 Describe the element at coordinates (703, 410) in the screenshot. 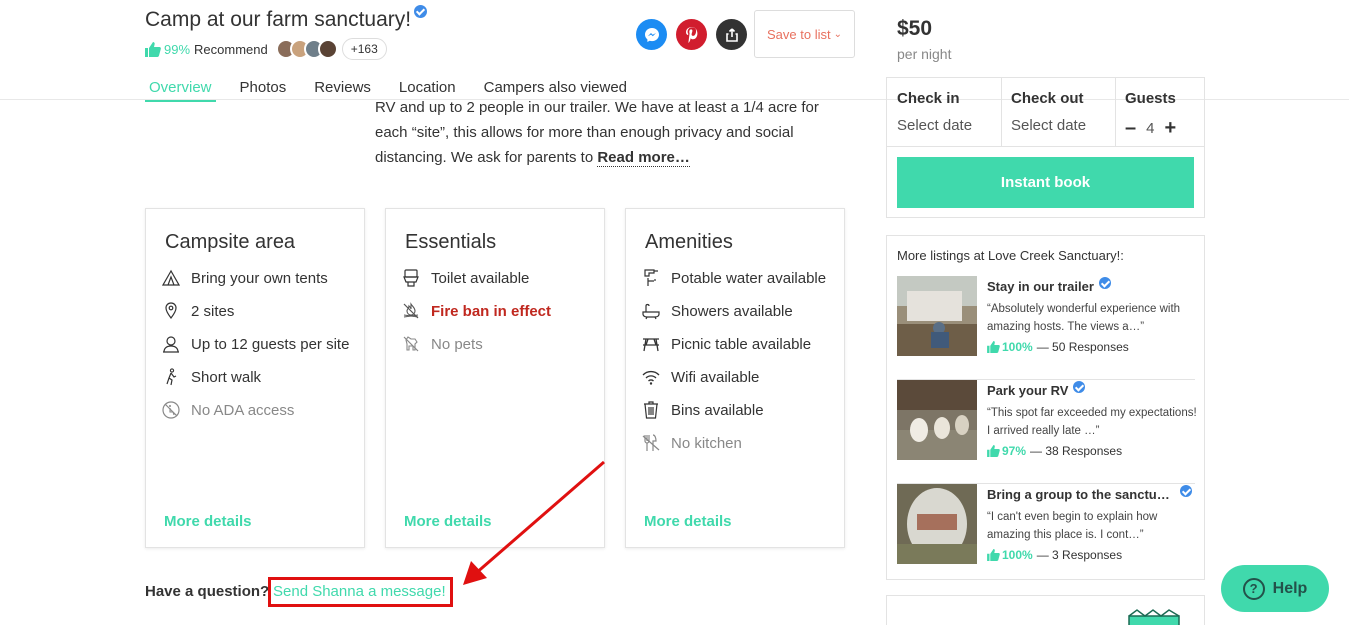

I see `list-item: Bins available` at that location.